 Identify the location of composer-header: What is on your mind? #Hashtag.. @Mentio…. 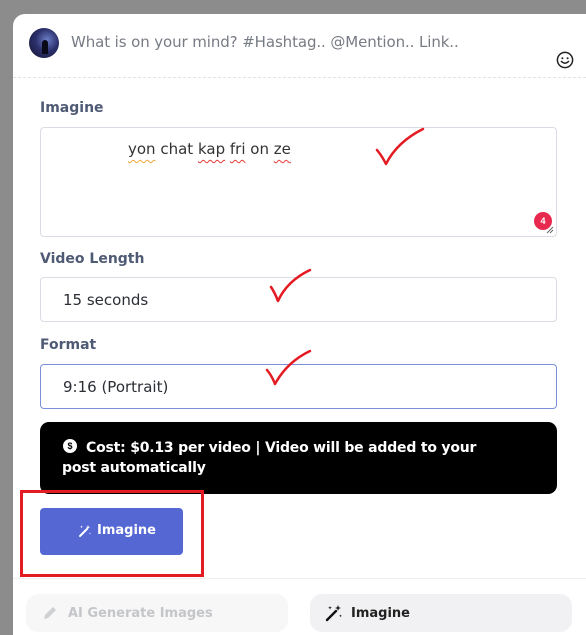
(299, 46).